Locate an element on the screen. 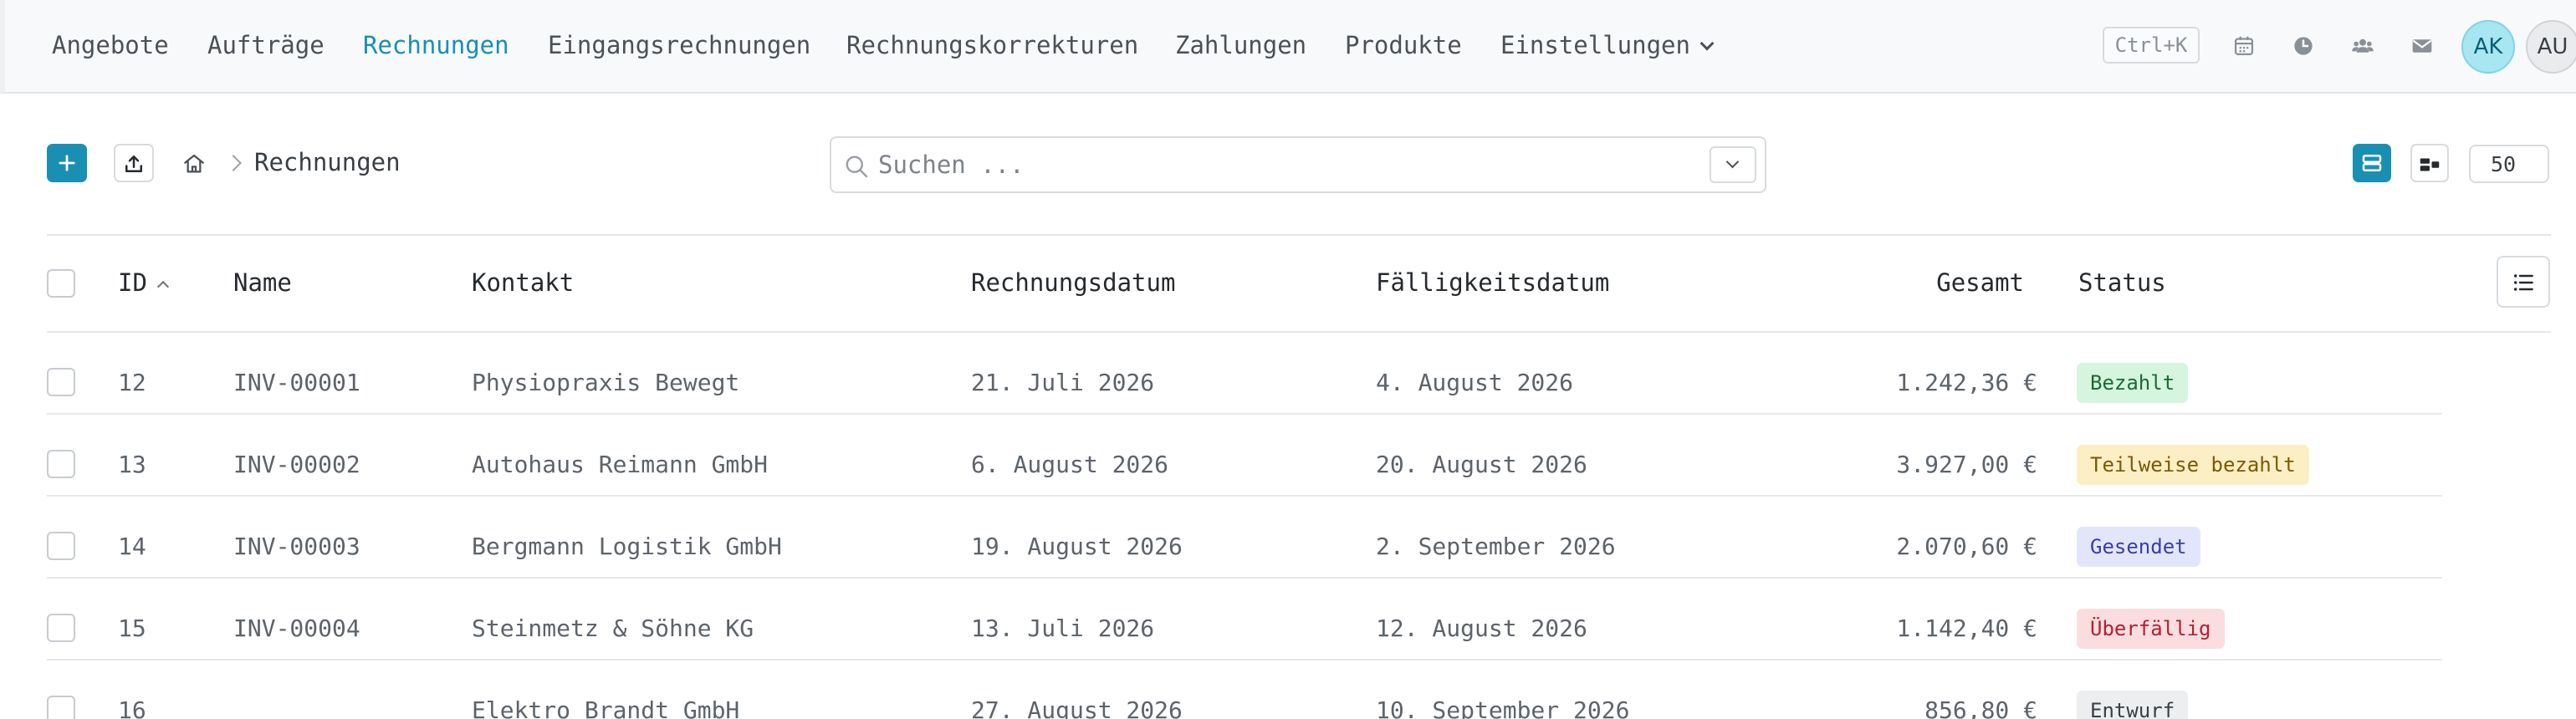 The image size is (2576, 719). cell-total: 1.142,40 € is located at coordinates (1966, 628).